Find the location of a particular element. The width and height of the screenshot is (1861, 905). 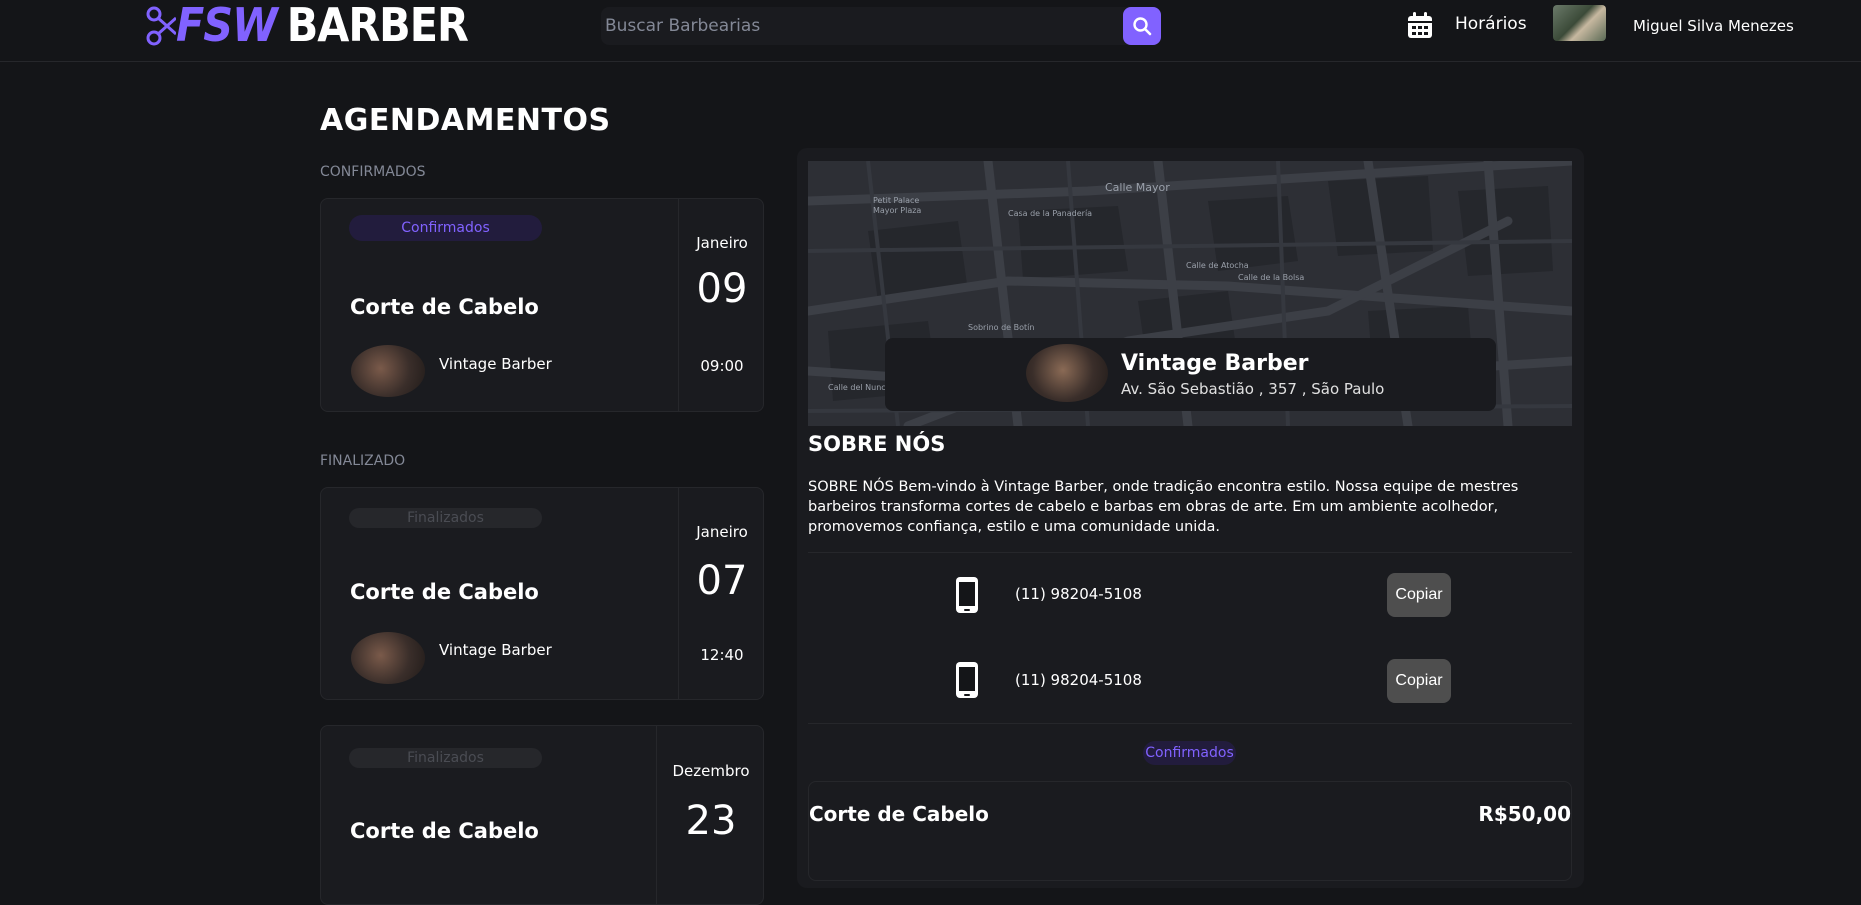

service-summary-card: Corte de Cabelo R$50,00 is located at coordinates (1190, 831).